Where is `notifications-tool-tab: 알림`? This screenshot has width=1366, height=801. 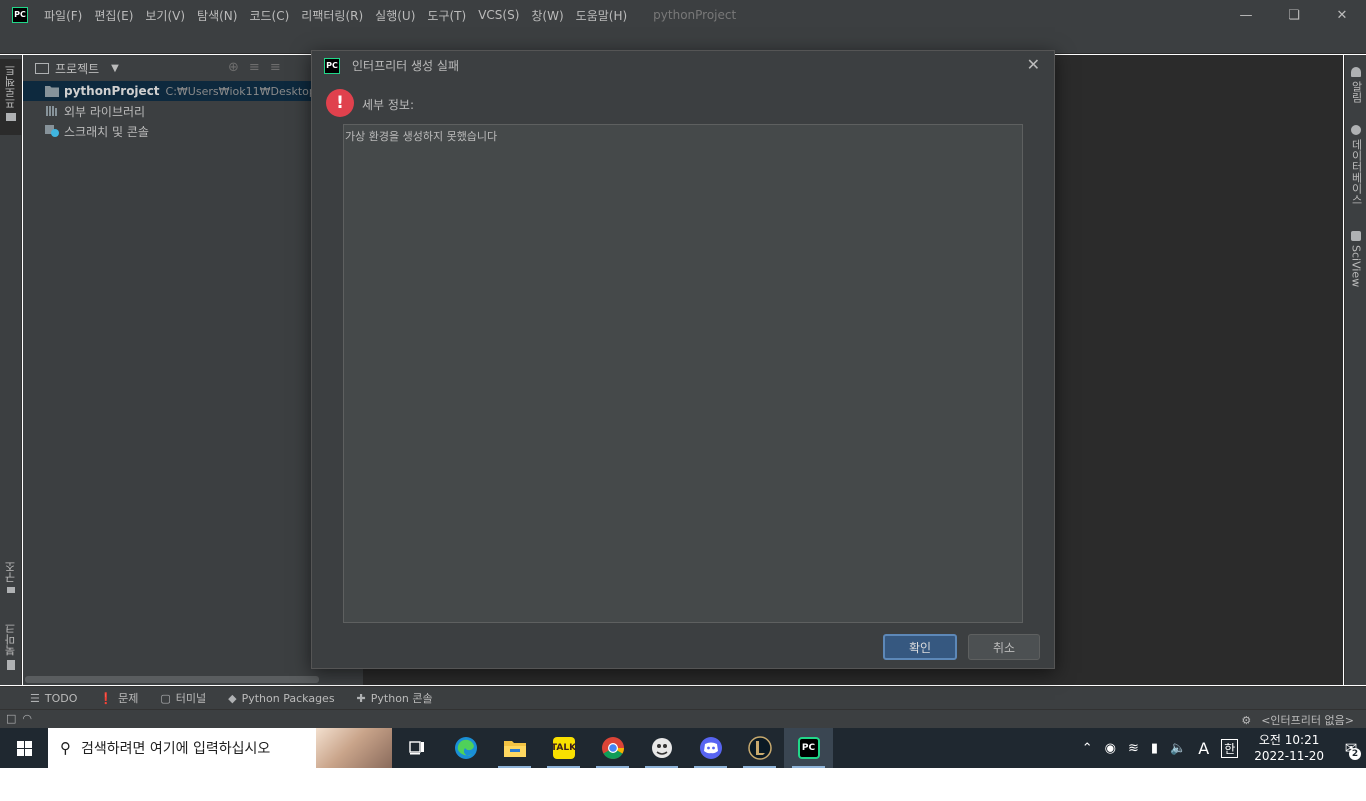 notifications-tool-tab: 알림 is located at coordinates (1355, 82).